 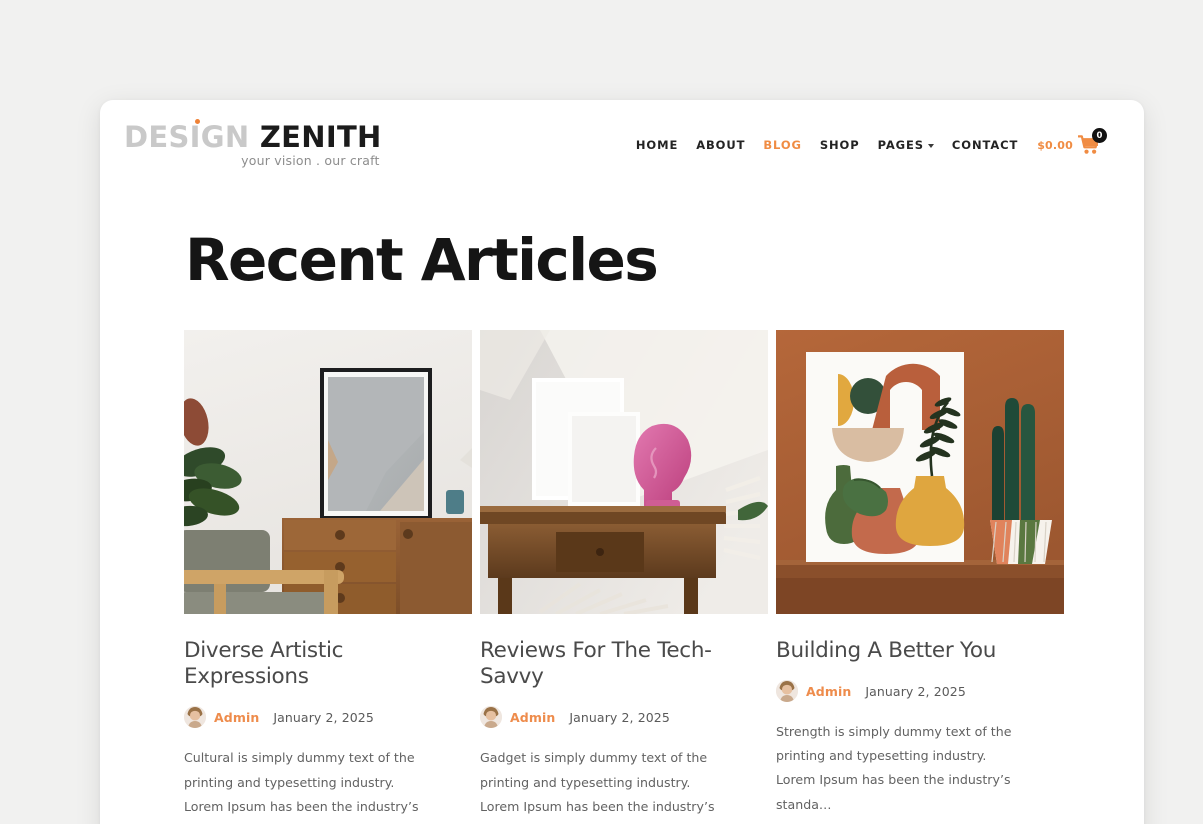 What do you see at coordinates (624, 471) in the screenshot?
I see `article-thumbnail-desk-canvases` at bounding box center [624, 471].